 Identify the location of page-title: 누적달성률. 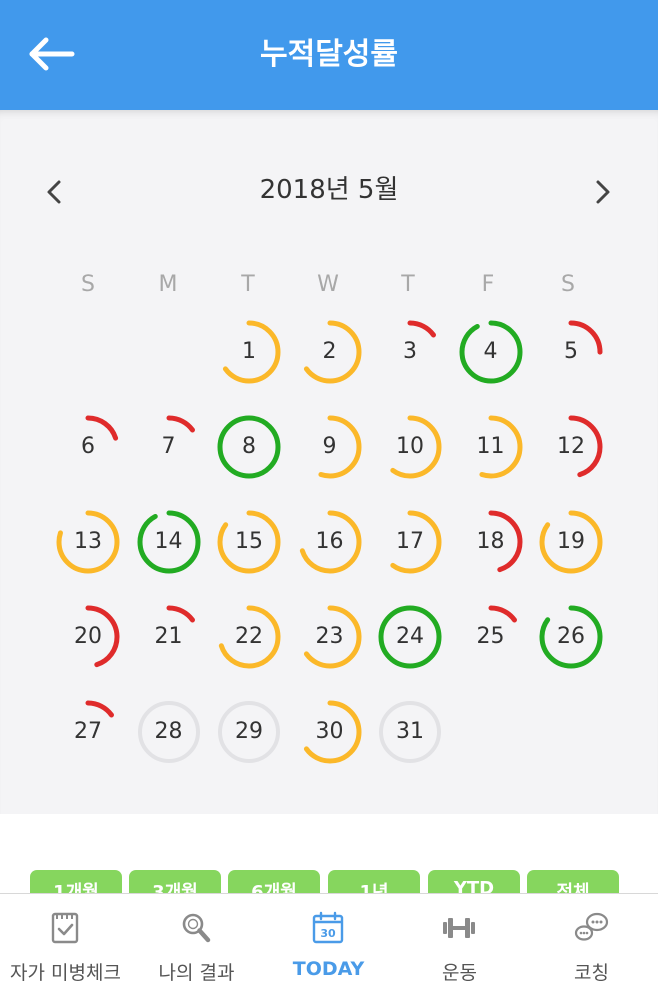
(329, 54).